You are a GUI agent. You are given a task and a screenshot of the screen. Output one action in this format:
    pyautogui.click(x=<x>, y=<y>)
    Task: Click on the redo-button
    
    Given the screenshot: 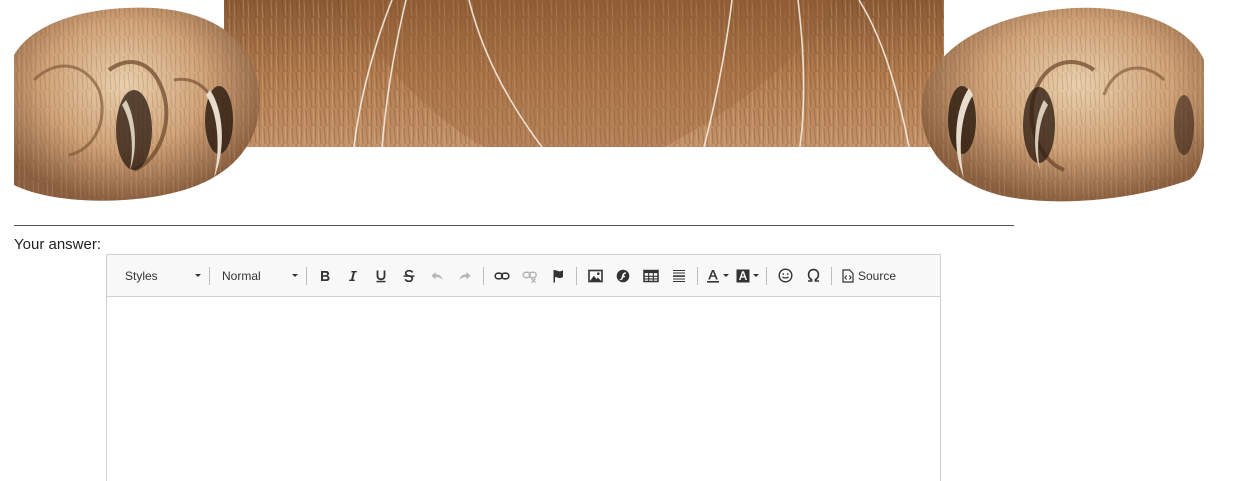 What is the action you would take?
    pyautogui.click(x=465, y=276)
    